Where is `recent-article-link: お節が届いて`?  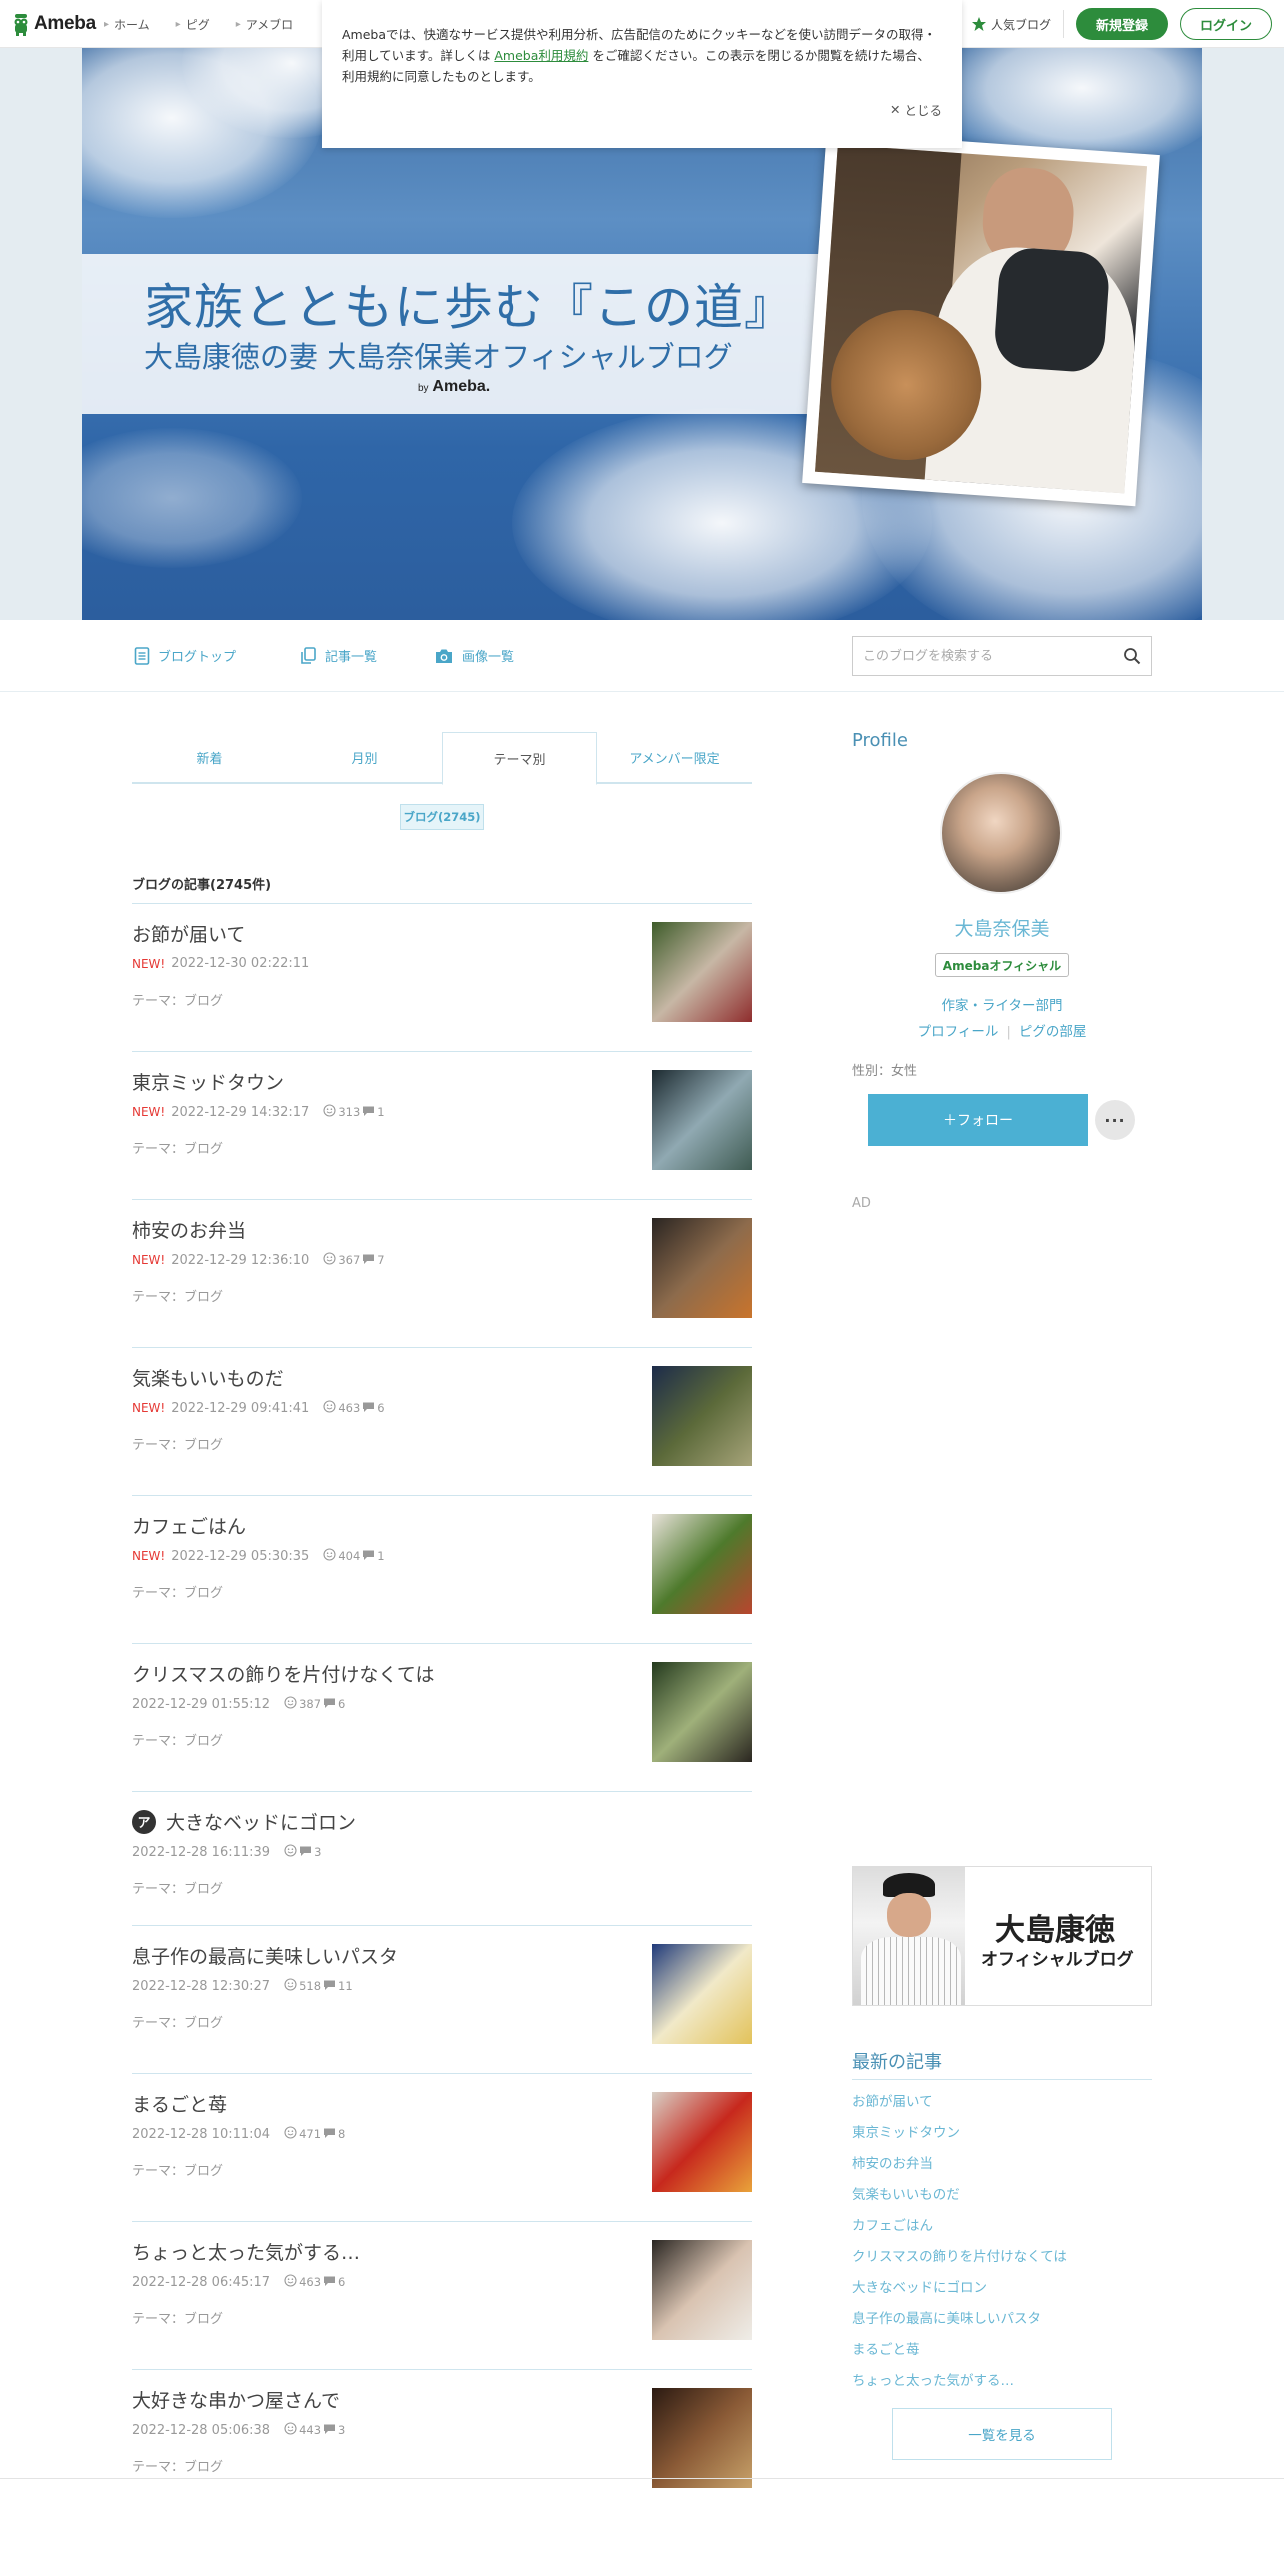 recent-article-link: お節が届いて is located at coordinates (1002, 2105).